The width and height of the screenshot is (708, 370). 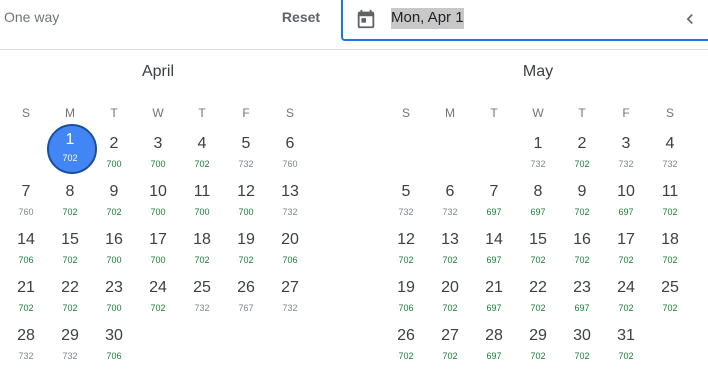 I want to click on calendar-day: 30 702, so click(x=582, y=347).